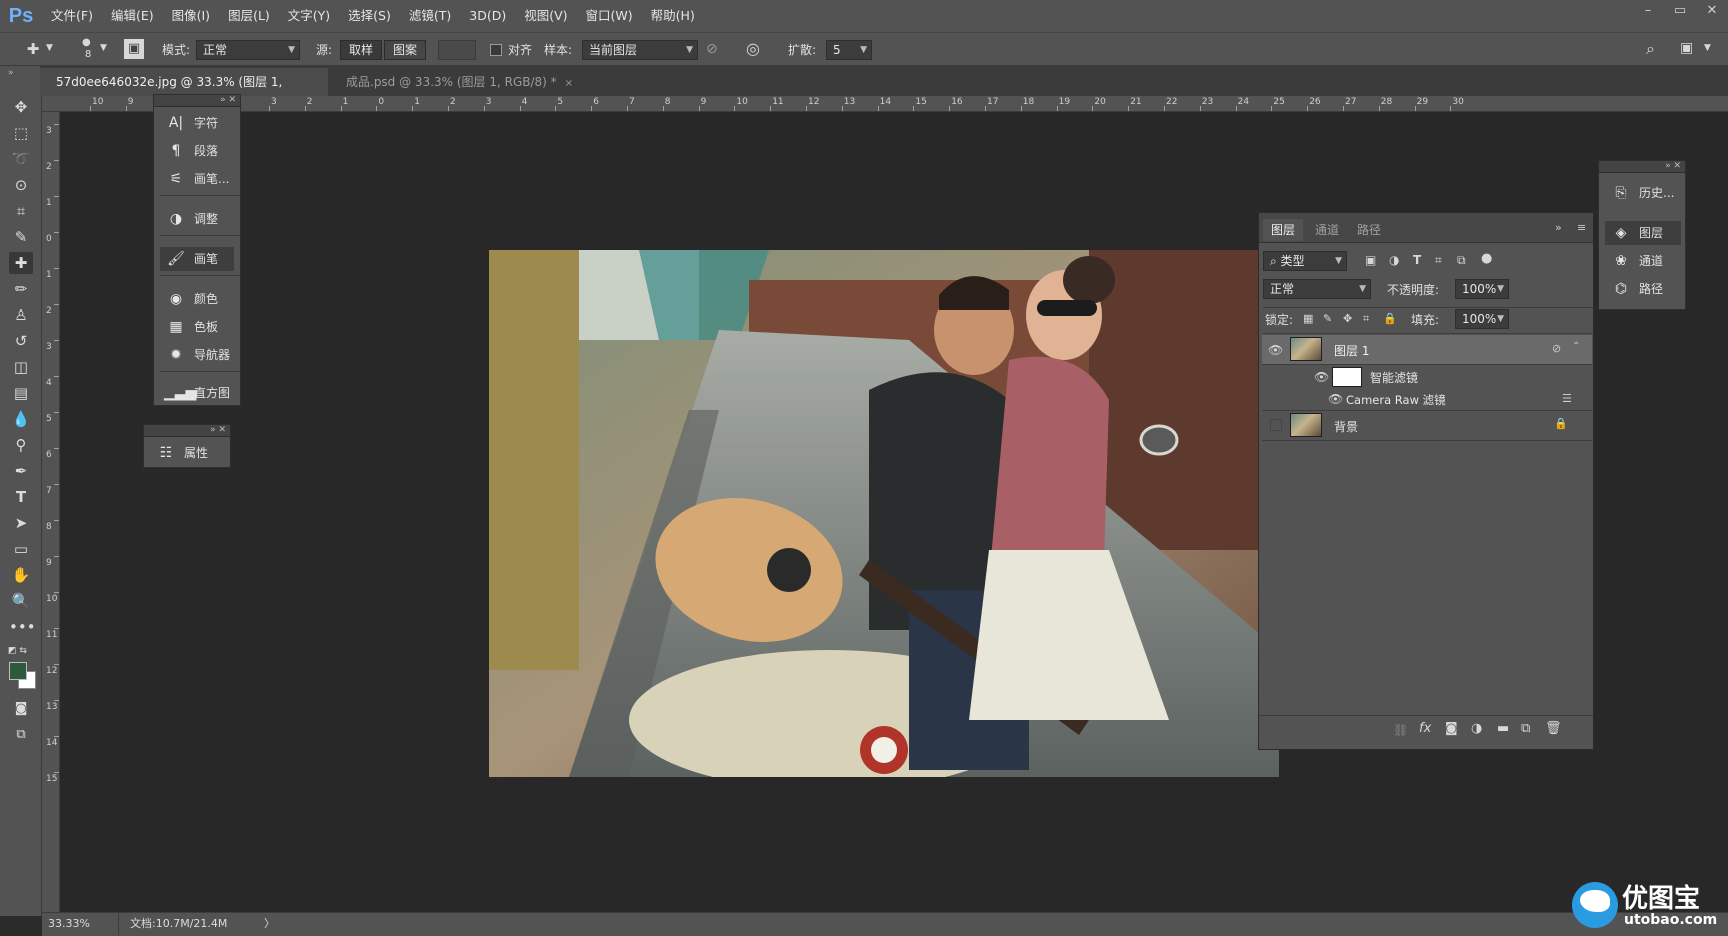  What do you see at coordinates (753, 48) in the screenshot?
I see `pressure-size-icon: ◎` at bounding box center [753, 48].